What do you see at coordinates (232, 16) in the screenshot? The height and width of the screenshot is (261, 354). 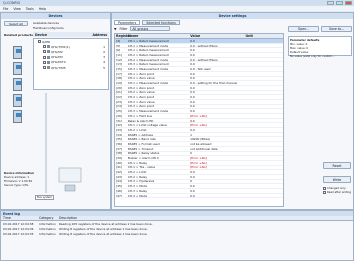 I see `device-settings-header: Device settings` at bounding box center [232, 16].